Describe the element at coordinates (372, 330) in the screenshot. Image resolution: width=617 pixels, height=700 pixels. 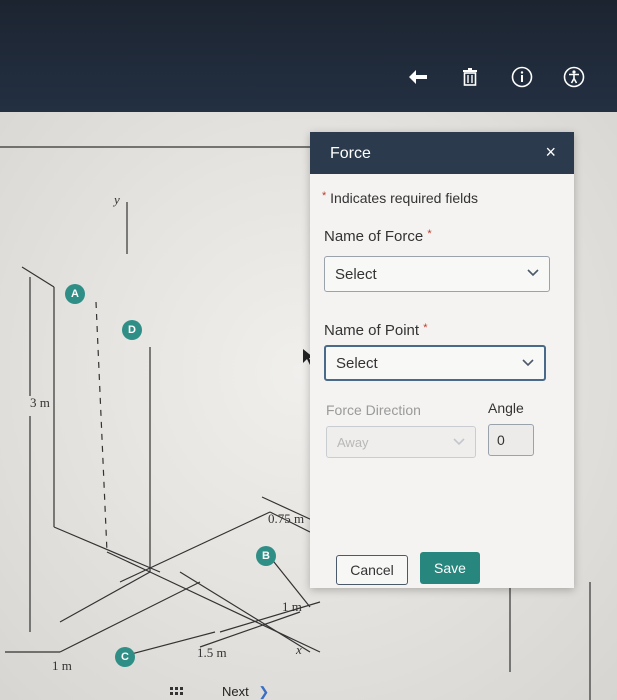
I see `name-of-point-label-text: Name of Point` at that location.